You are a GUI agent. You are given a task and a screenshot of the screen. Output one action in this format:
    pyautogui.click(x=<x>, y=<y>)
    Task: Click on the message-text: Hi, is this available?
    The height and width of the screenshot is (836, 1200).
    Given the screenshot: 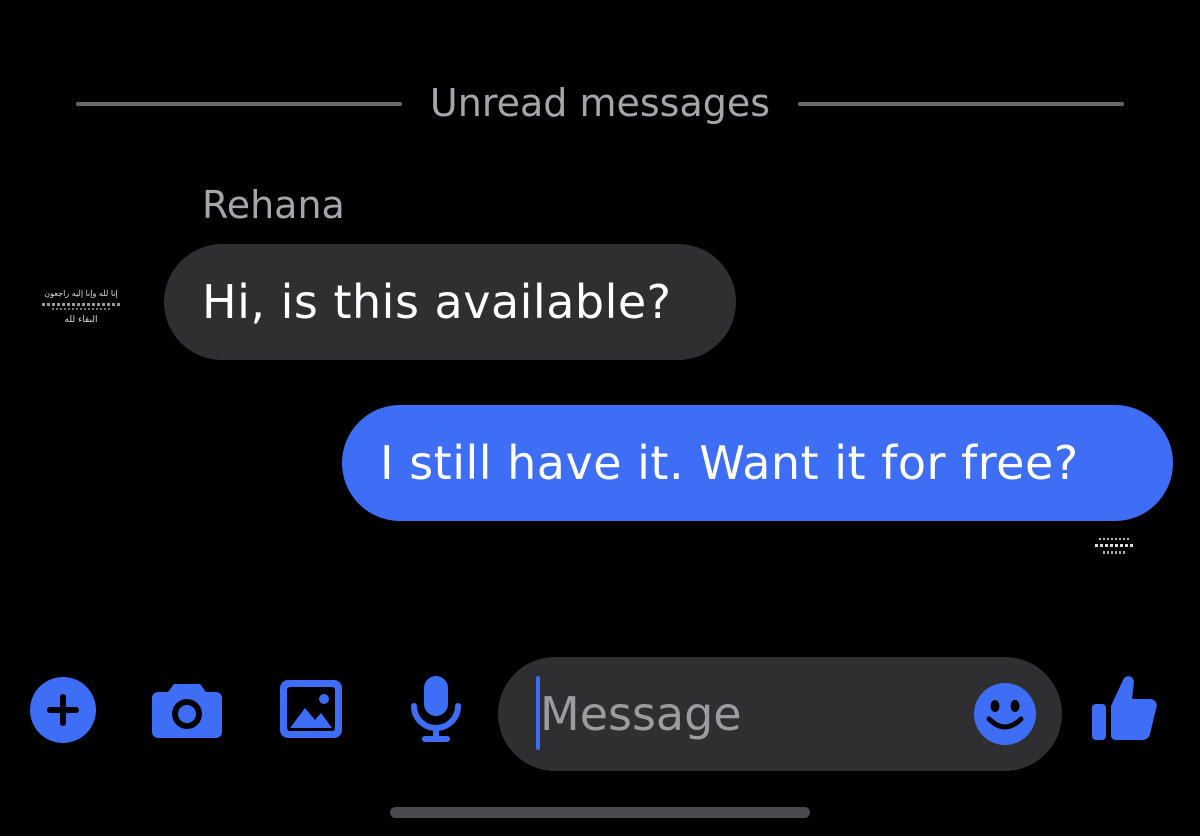 What is the action you would take?
    pyautogui.click(x=437, y=302)
    